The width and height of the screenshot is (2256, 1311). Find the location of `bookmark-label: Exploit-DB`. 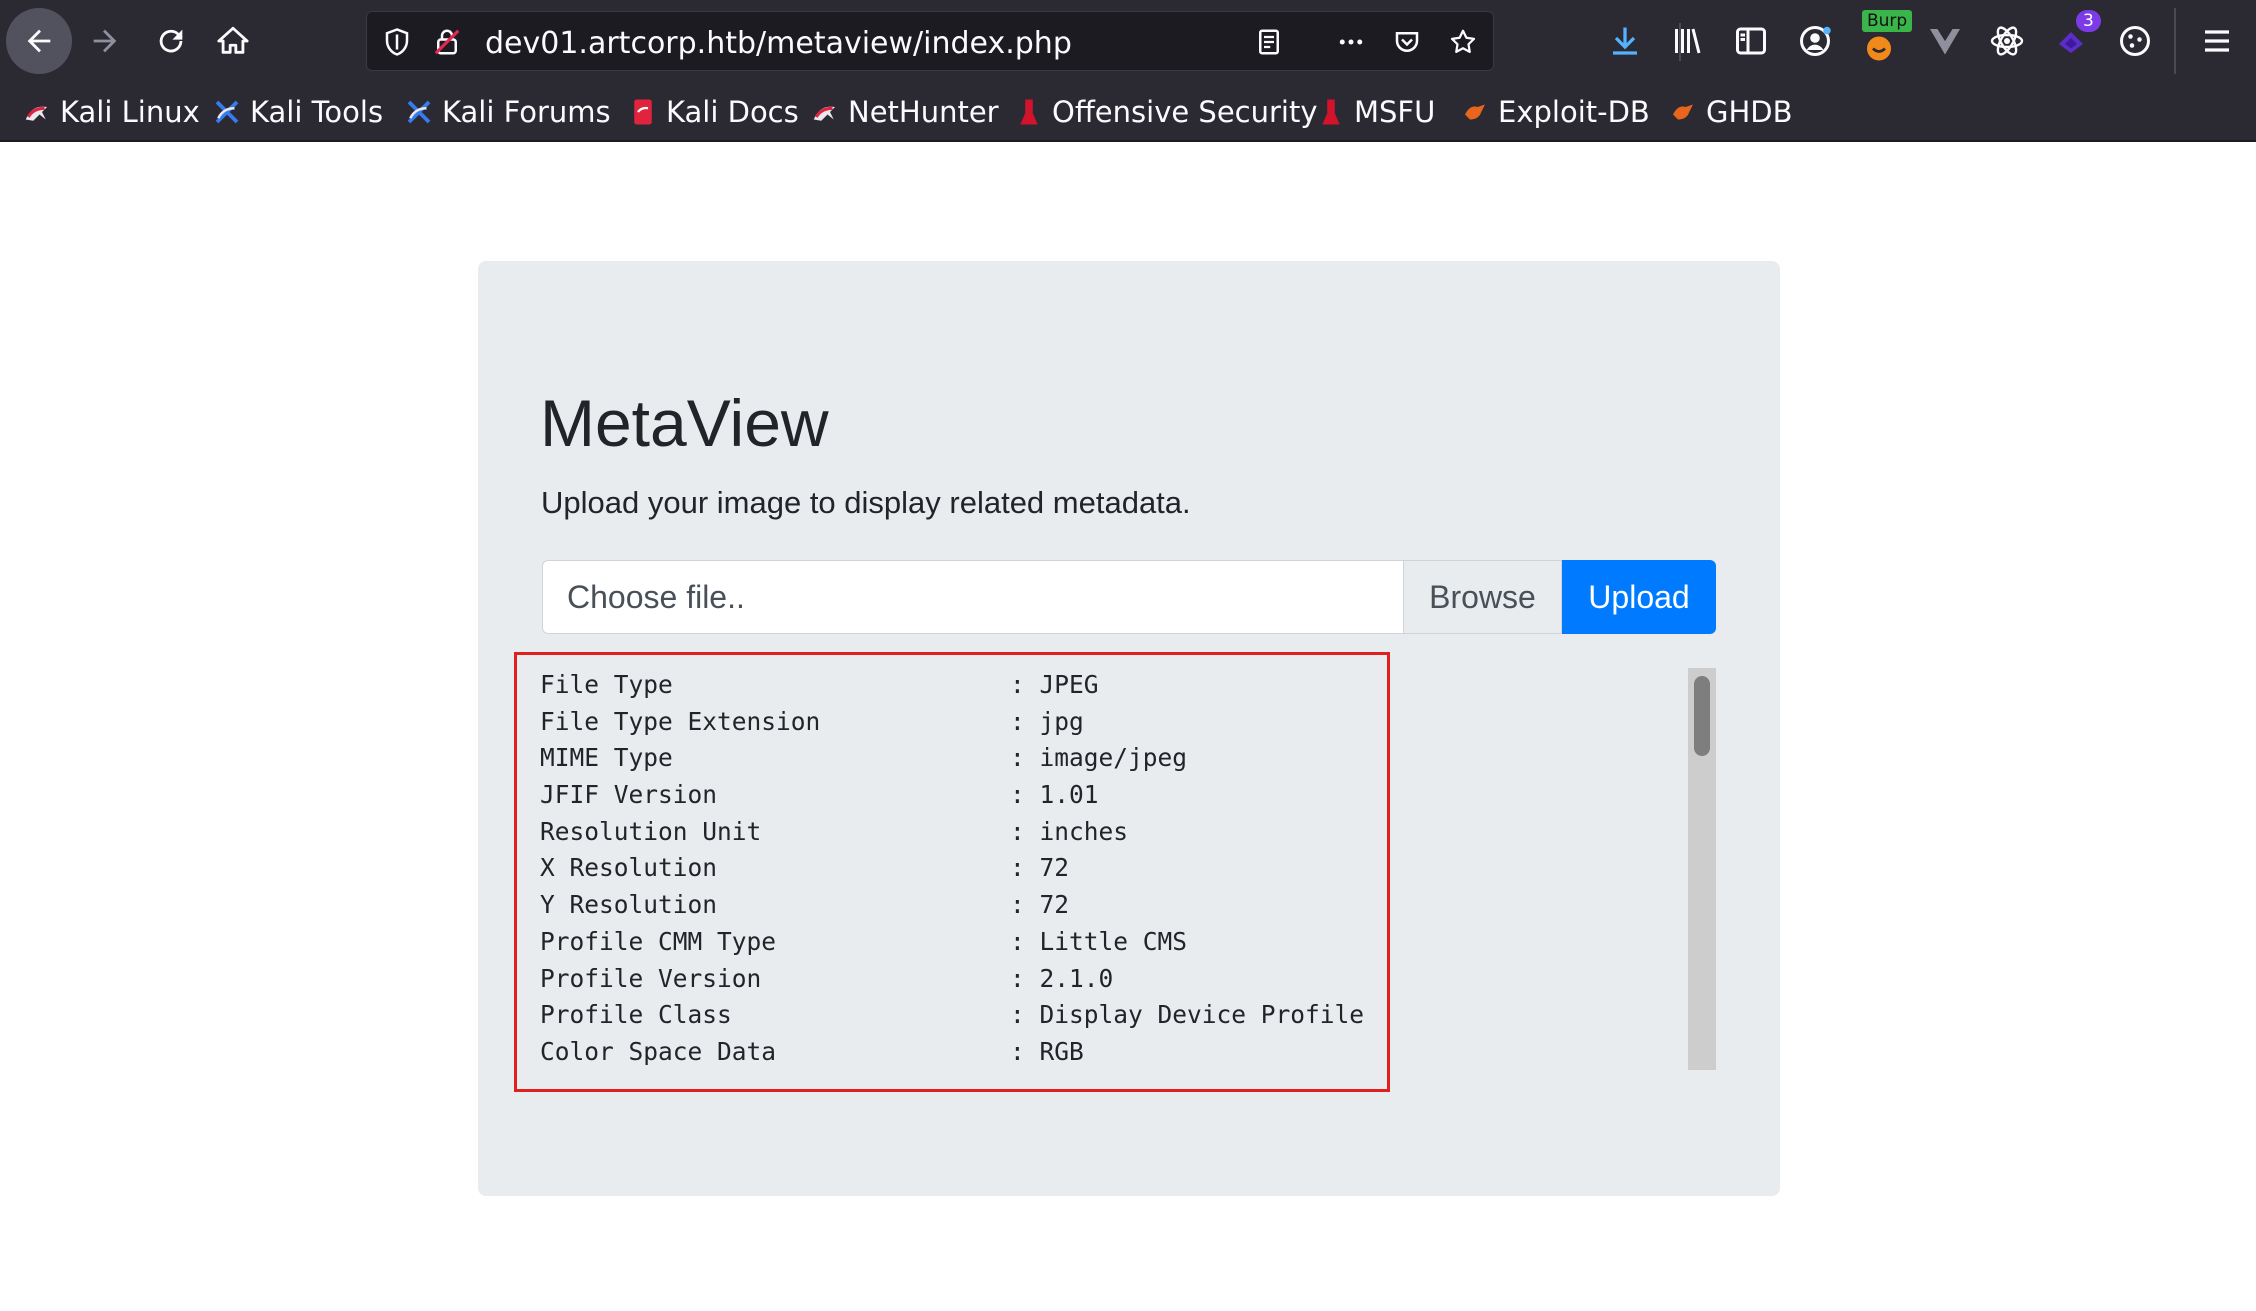

bookmark-label: Exploit-DB is located at coordinates (1574, 112).